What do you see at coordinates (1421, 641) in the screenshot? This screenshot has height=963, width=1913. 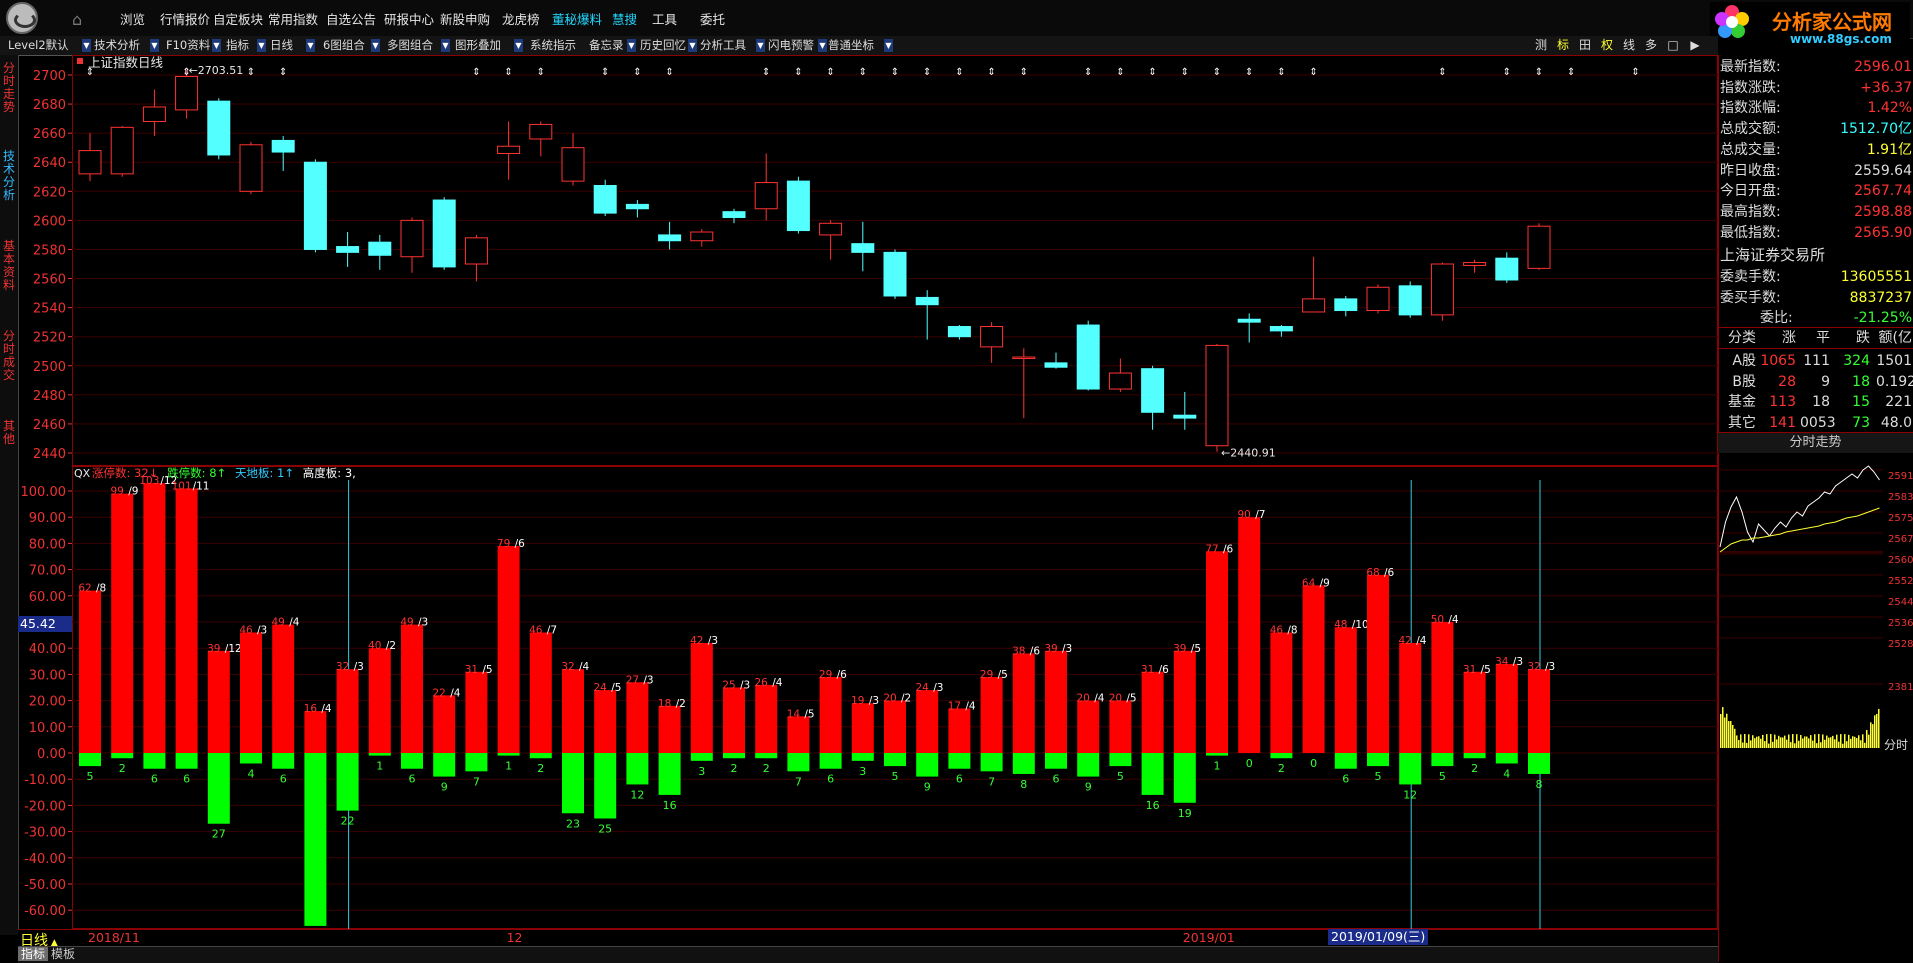 I see `streak-height-label: /4` at bounding box center [1421, 641].